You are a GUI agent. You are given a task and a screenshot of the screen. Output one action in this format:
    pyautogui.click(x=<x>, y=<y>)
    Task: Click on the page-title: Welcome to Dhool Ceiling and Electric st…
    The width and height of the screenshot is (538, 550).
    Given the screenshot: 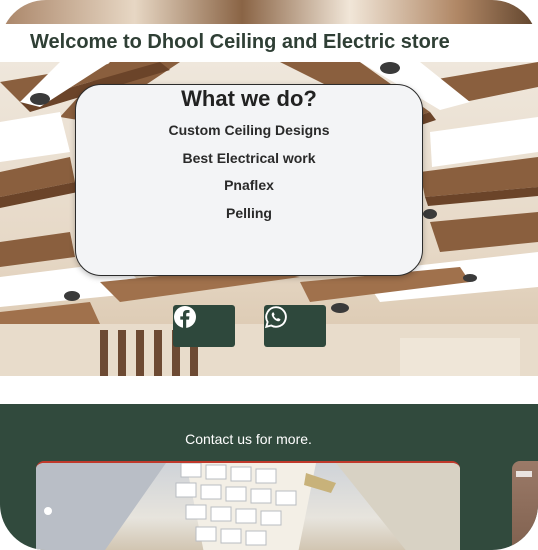 What is the action you would take?
    pyautogui.click(x=240, y=42)
    